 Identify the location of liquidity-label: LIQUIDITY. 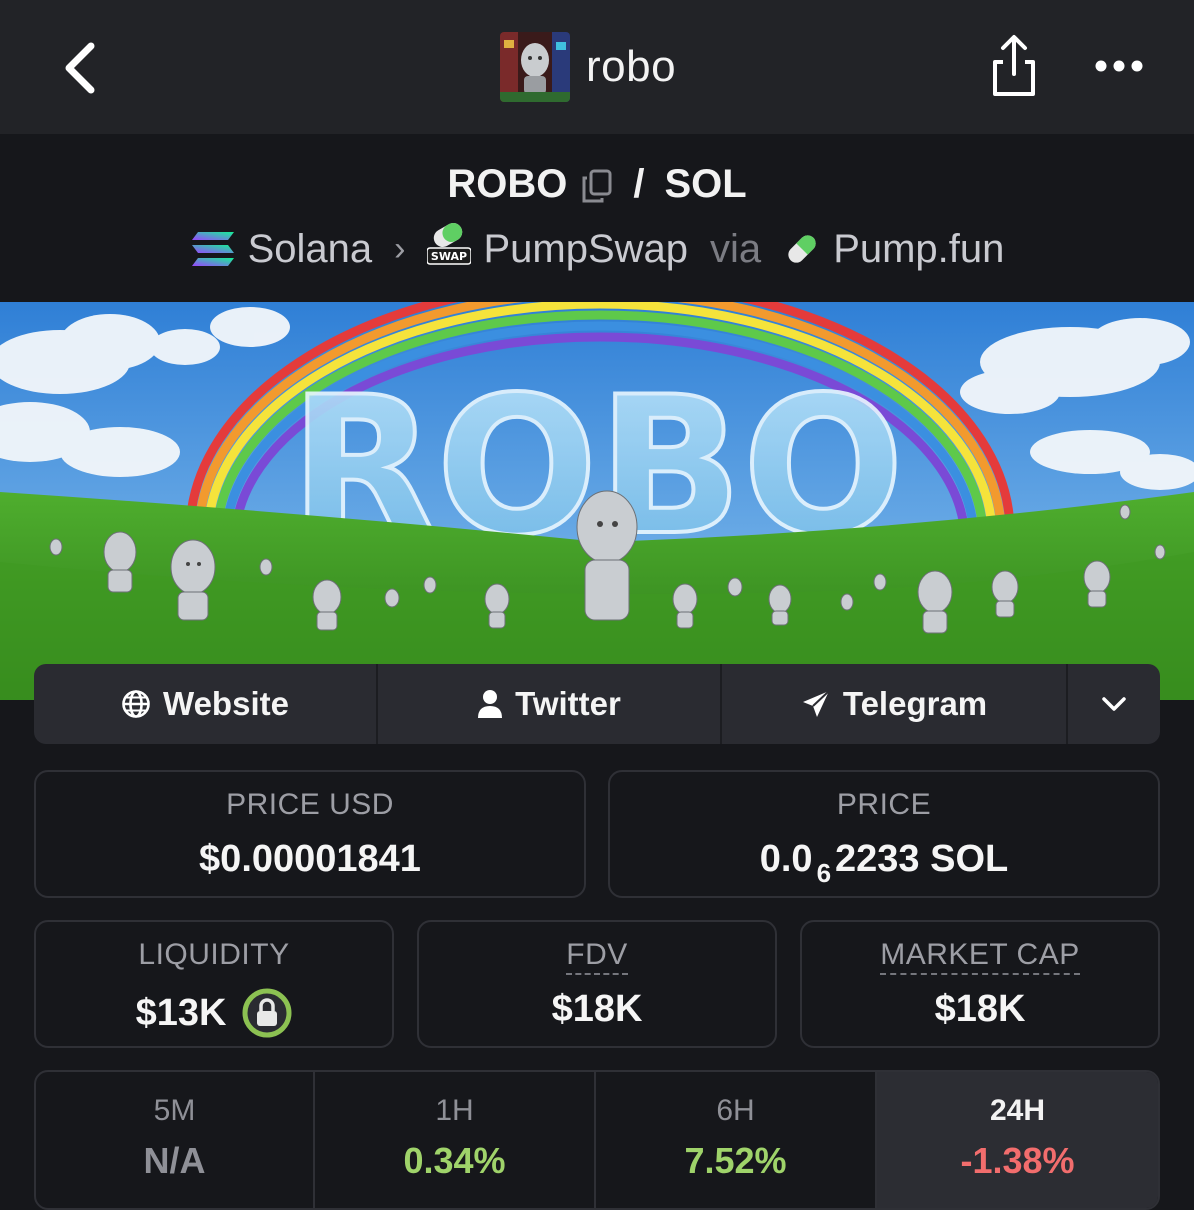
(214, 954).